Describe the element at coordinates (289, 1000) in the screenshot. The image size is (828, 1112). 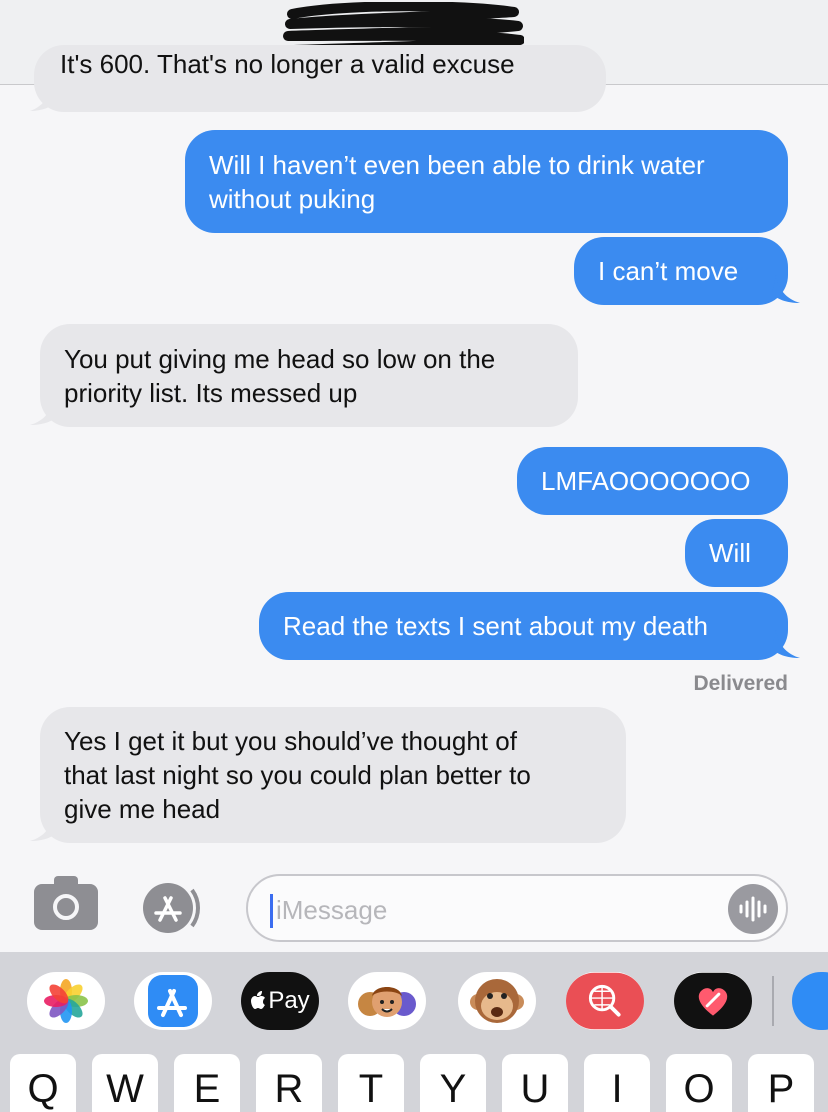
I see `apple-pay-label: Pay` at that location.